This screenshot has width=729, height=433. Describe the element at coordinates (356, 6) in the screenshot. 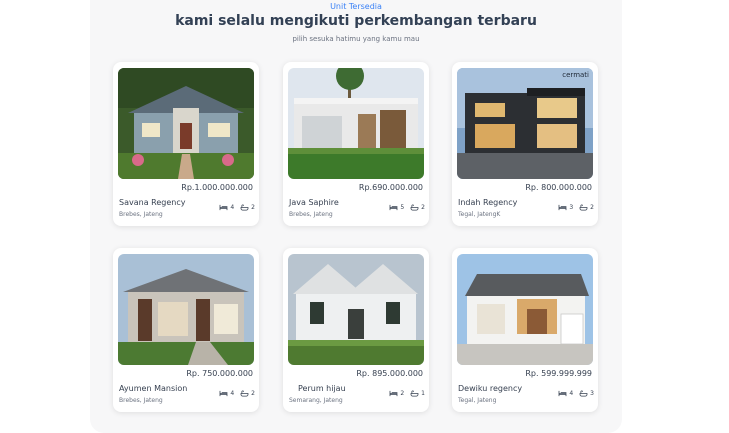

I see `section-subtitle: Unit Tersedia` at that location.